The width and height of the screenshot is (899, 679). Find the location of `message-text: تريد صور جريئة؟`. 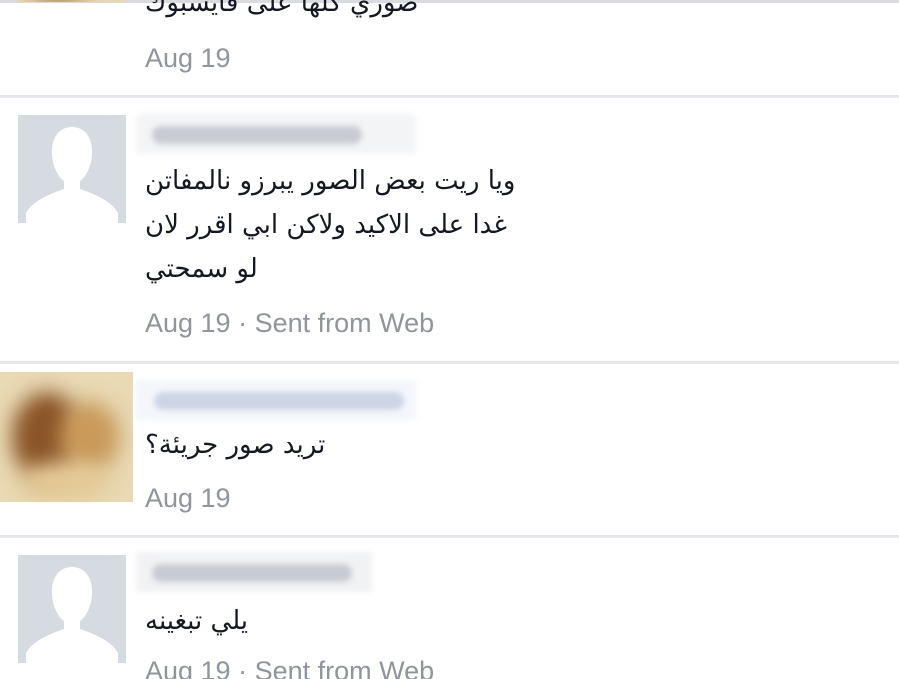

message-text: تريد صور جريئة؟ is located at coordinates (235, 445).